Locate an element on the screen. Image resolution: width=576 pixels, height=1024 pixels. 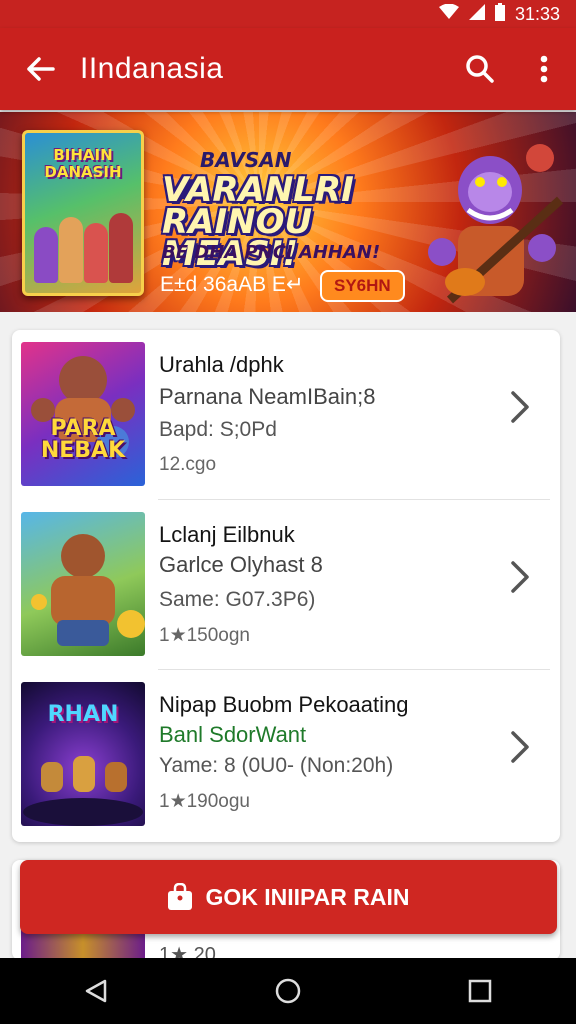
search-button is located at coordinates (480, 69).